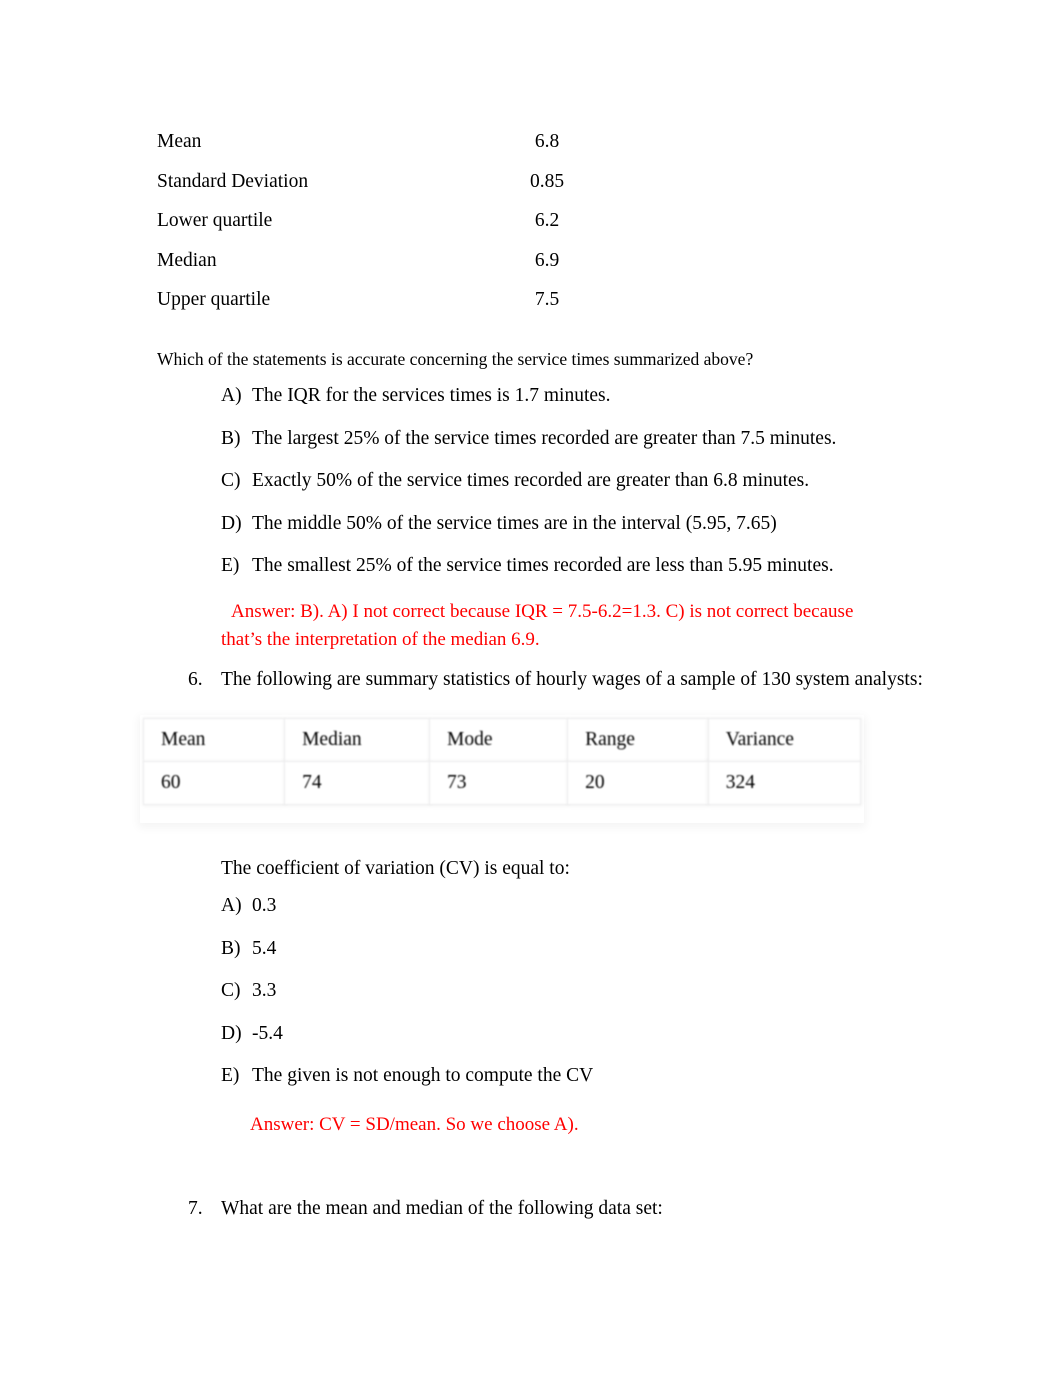  What do you see at coordinates (387, 142) in the screenshot?
I see `list-item: Mean 6.8` at bounding box center [387, 142].